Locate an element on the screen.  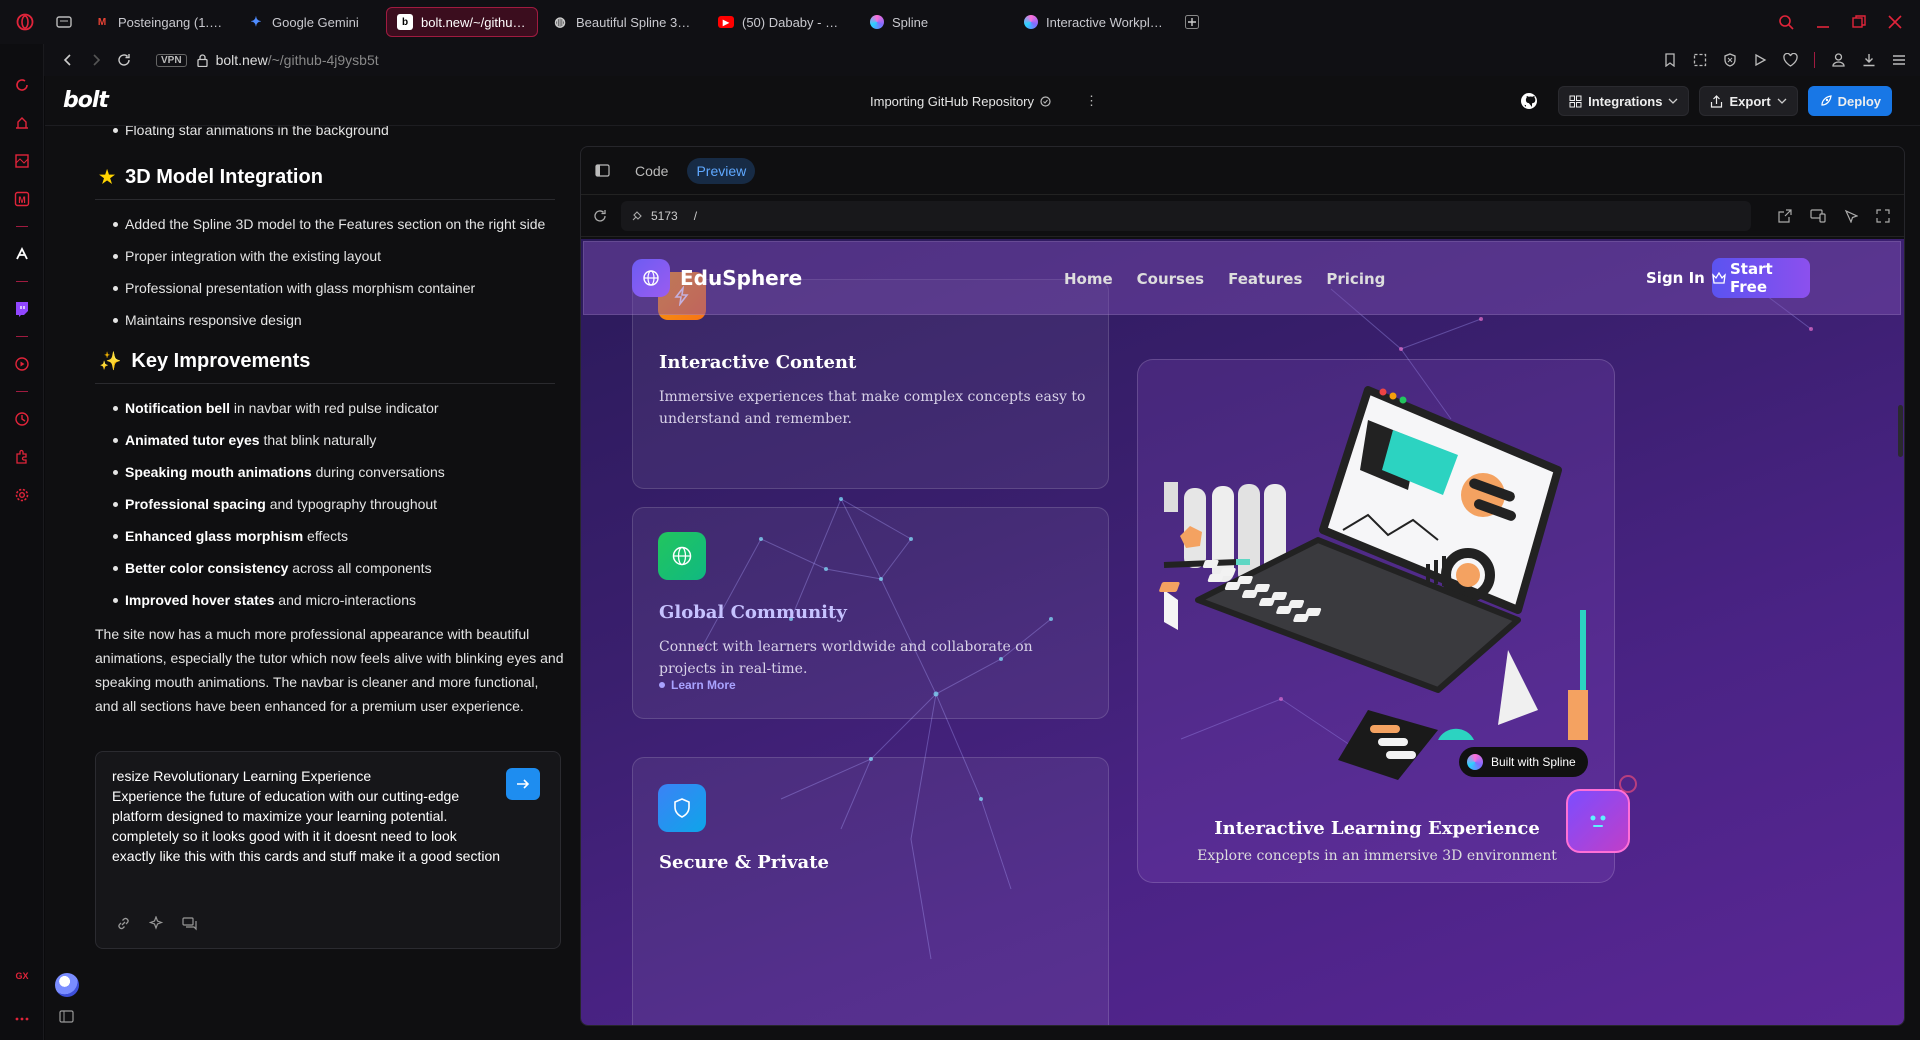
attach-link-icon is located at coordinates (123, 923).